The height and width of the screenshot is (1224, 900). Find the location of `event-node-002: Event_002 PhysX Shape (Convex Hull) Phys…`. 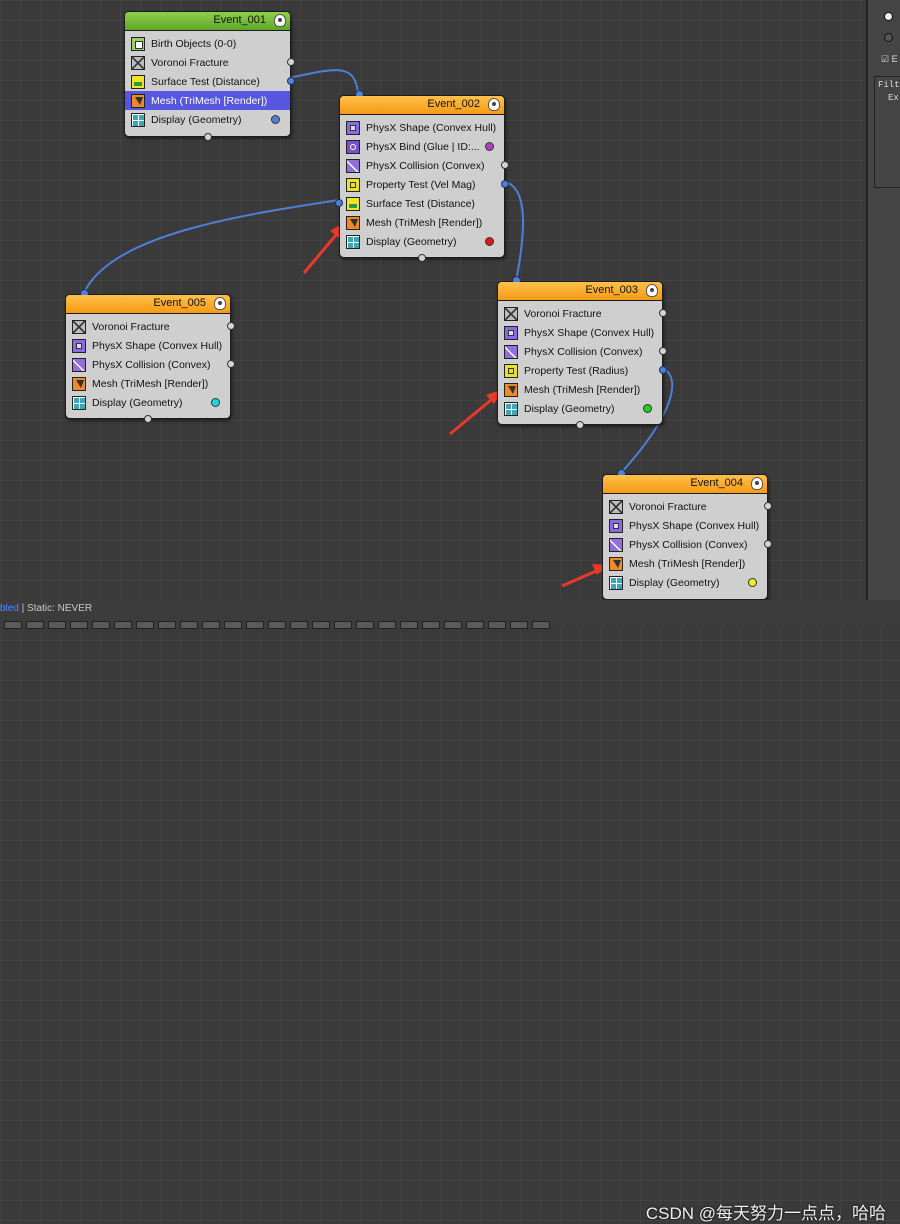

event-node-002: Event_002 PhysX Shape (Convex Hull) Phys… is located at coordinates (422, 176).